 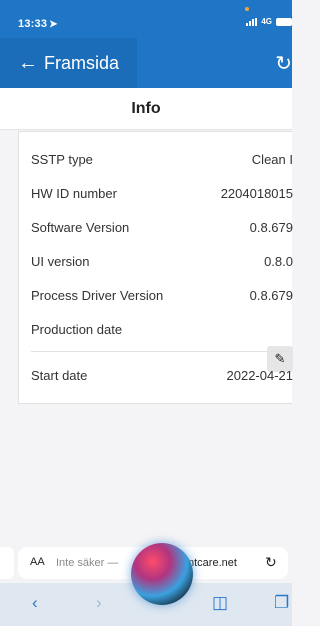 What do you see at coordinates (247, 9) in the screenshot?
I see `privacy-indicator-dot` at bounding box center [247, 9].